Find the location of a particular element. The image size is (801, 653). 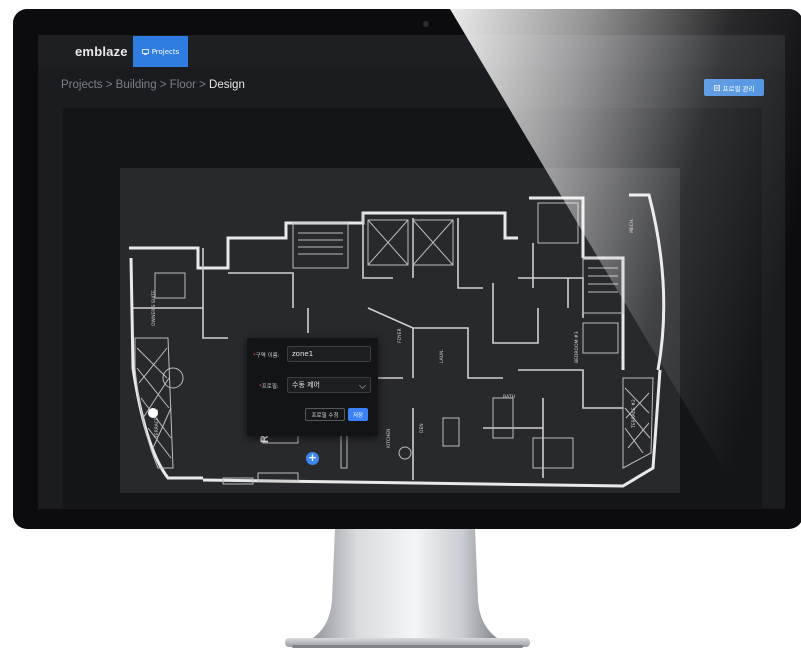

profile-manage-button: 프로필 관리 is located at coordinates (734, 87).